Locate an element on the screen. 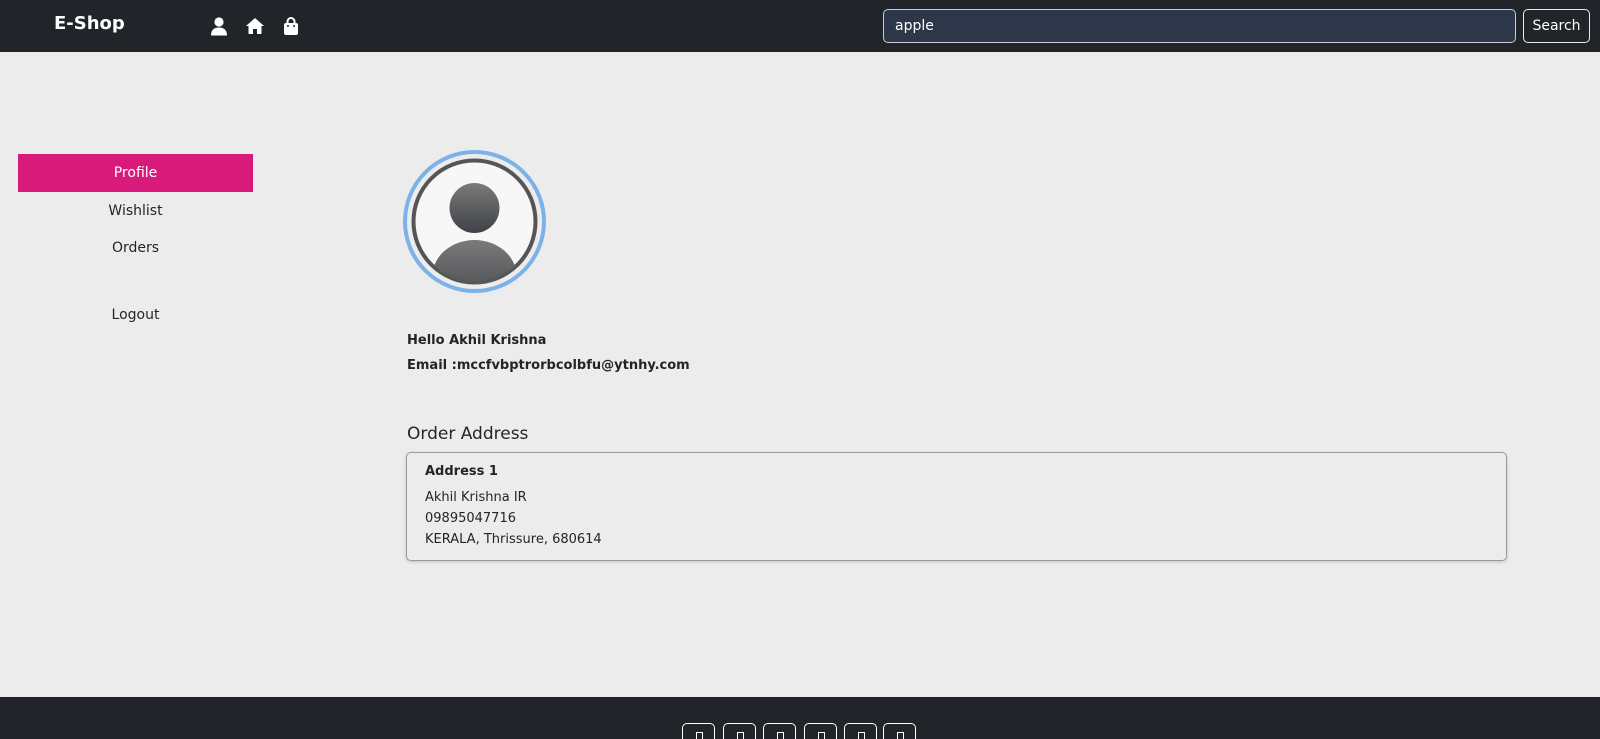 Image resolution: width=1600 pixels, height=739 pixels. default-user-avatar-icon is located at coordinates (474, 221).